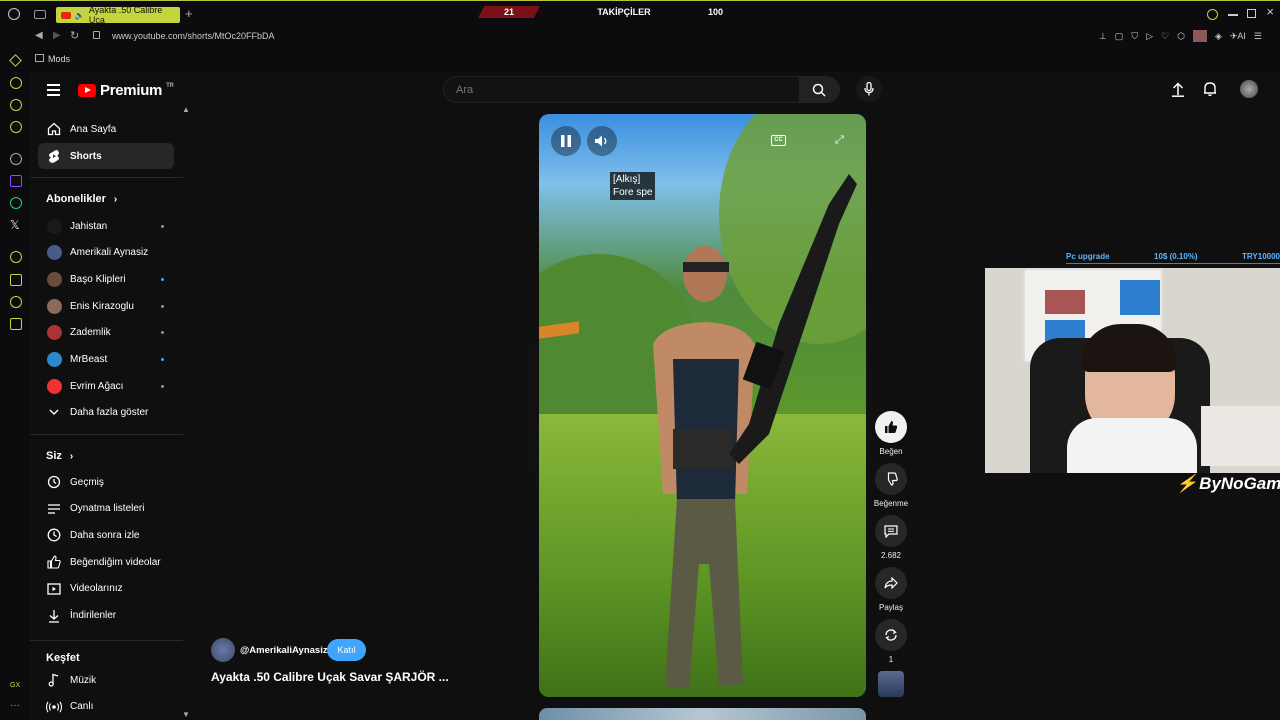  Describe the element at coordinates (819, 89) in the screenshot. I see `search-button` at that location.